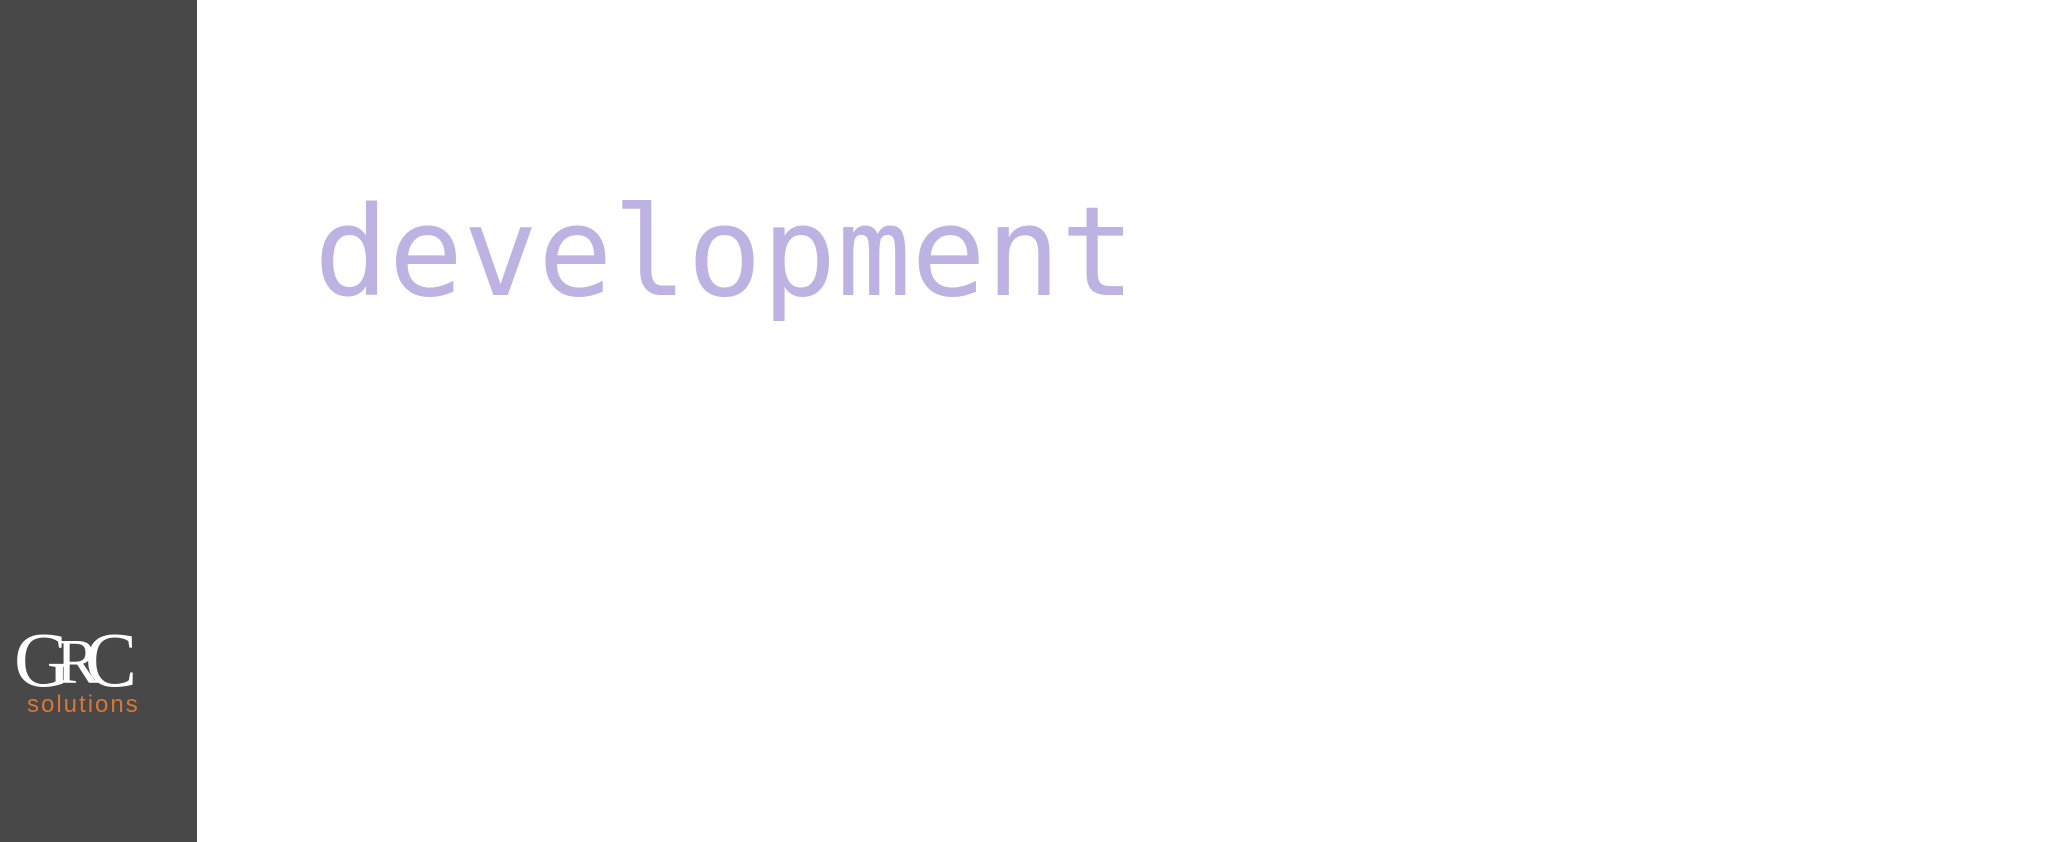 This screenshot has height=842, width=2048. What do you see at coordinates (83, 704) in the screenshot?
I see `logo-subtitle: solutions` at bounding box center [83, 704].